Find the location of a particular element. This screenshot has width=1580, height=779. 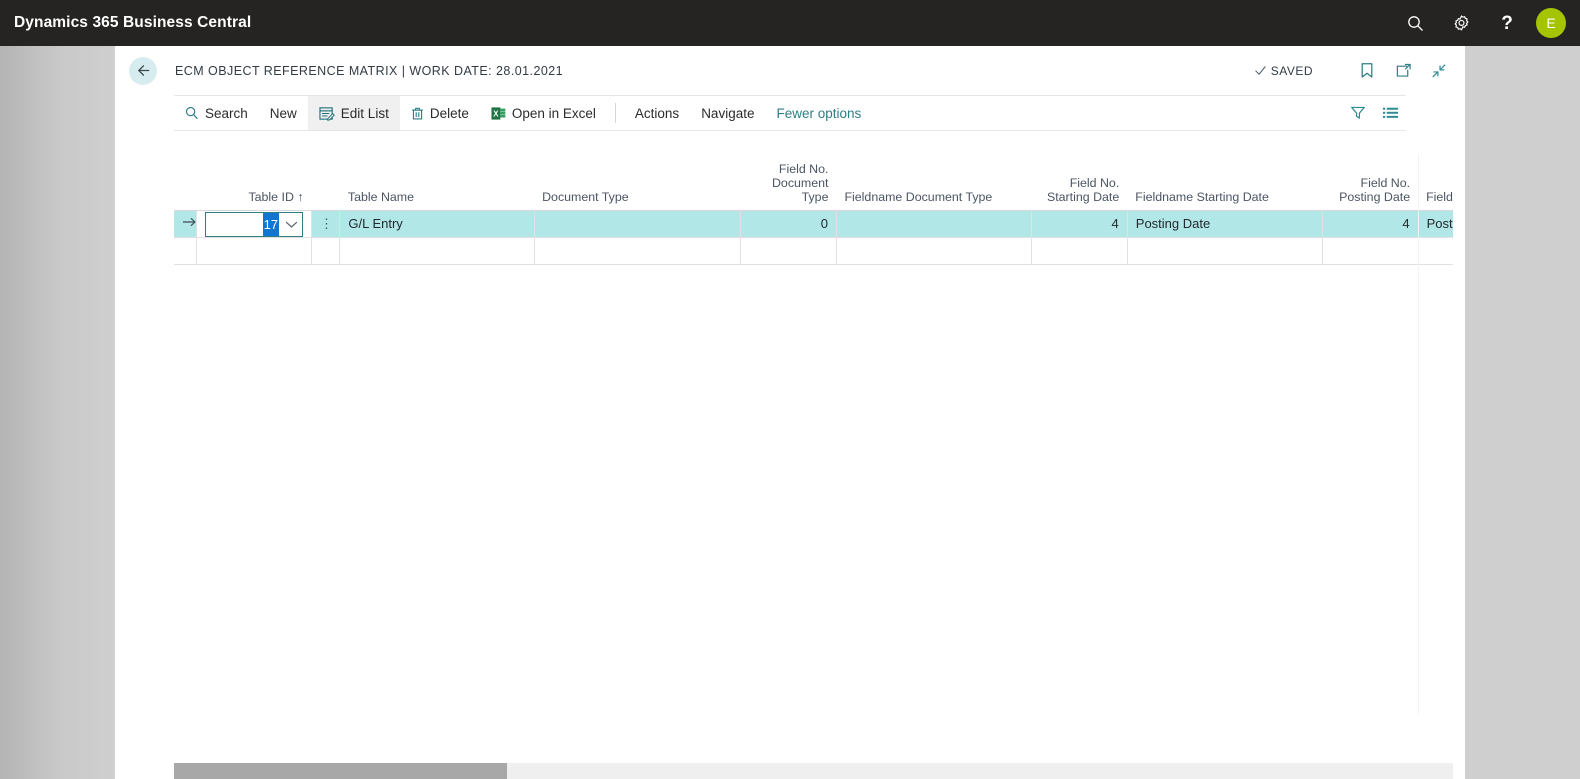

row-menu-button: ⋮ is located at coordinates (326, 224).